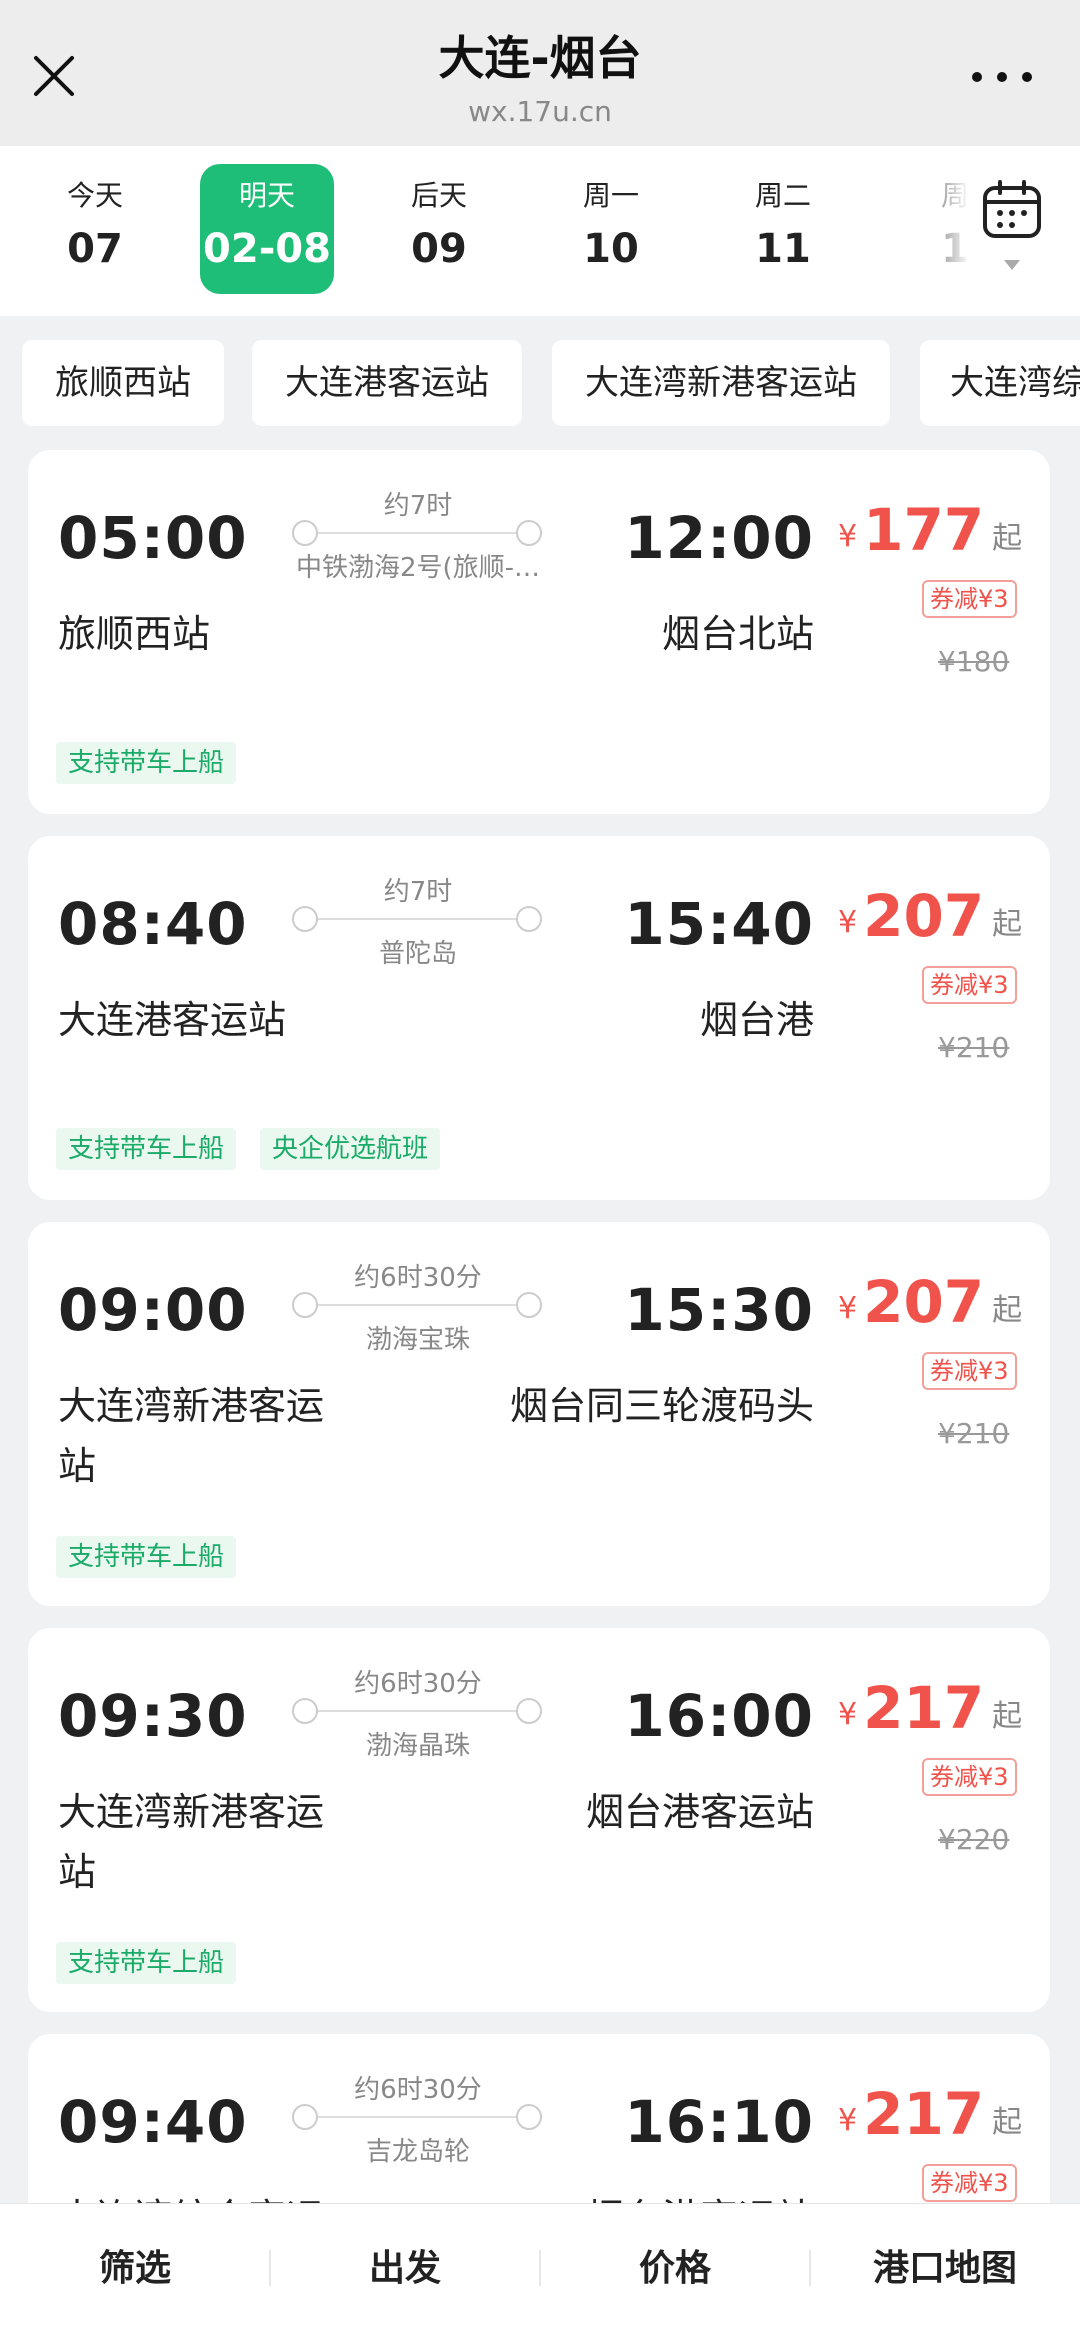 This screenshot has height=2333, width=1080. I want to click on chevron-down-icon, so click(1012, 265).